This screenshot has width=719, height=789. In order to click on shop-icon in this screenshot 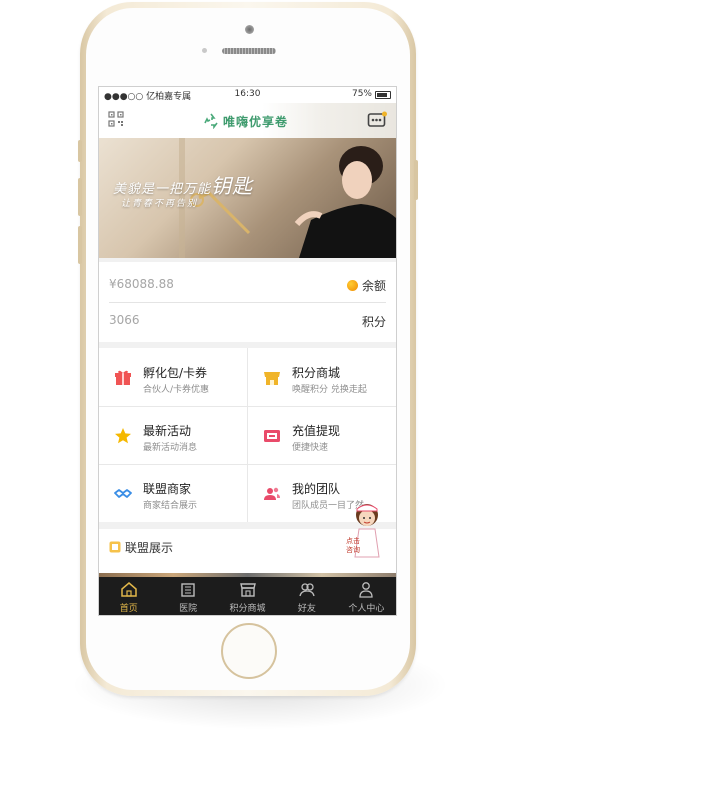, I will do `click(272, 378)`.